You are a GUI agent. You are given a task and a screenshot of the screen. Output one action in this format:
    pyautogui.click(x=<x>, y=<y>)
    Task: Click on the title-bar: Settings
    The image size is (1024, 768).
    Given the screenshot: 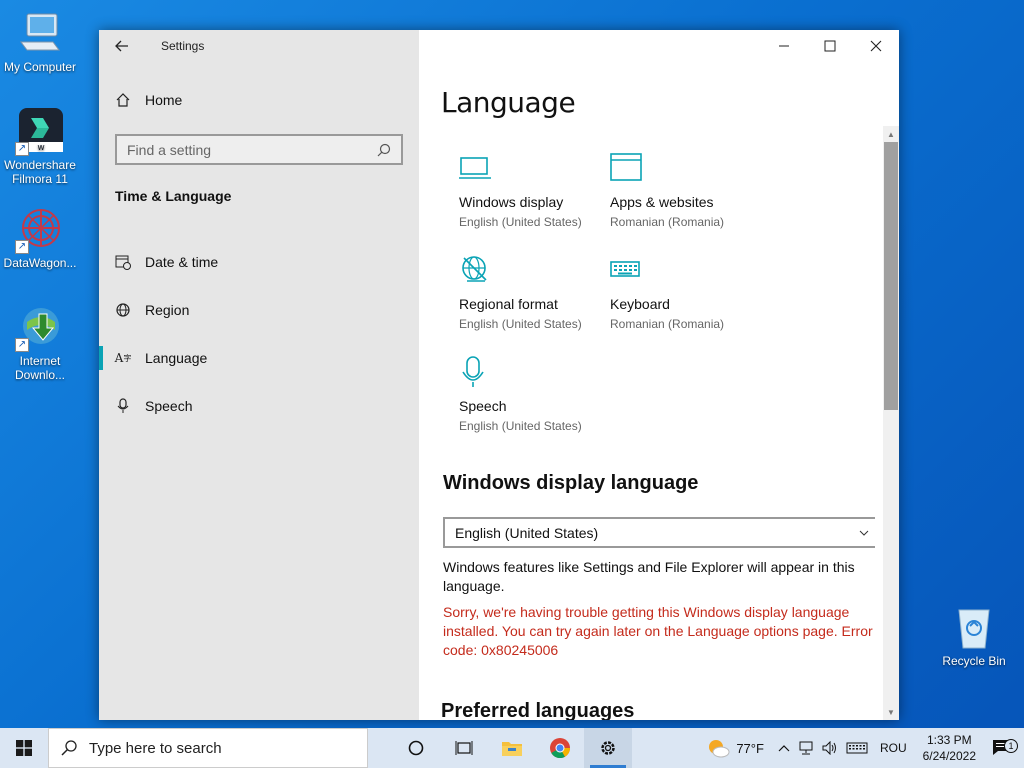 What is the action you would take?
    pyautogui.click(x=259, y=46)
    